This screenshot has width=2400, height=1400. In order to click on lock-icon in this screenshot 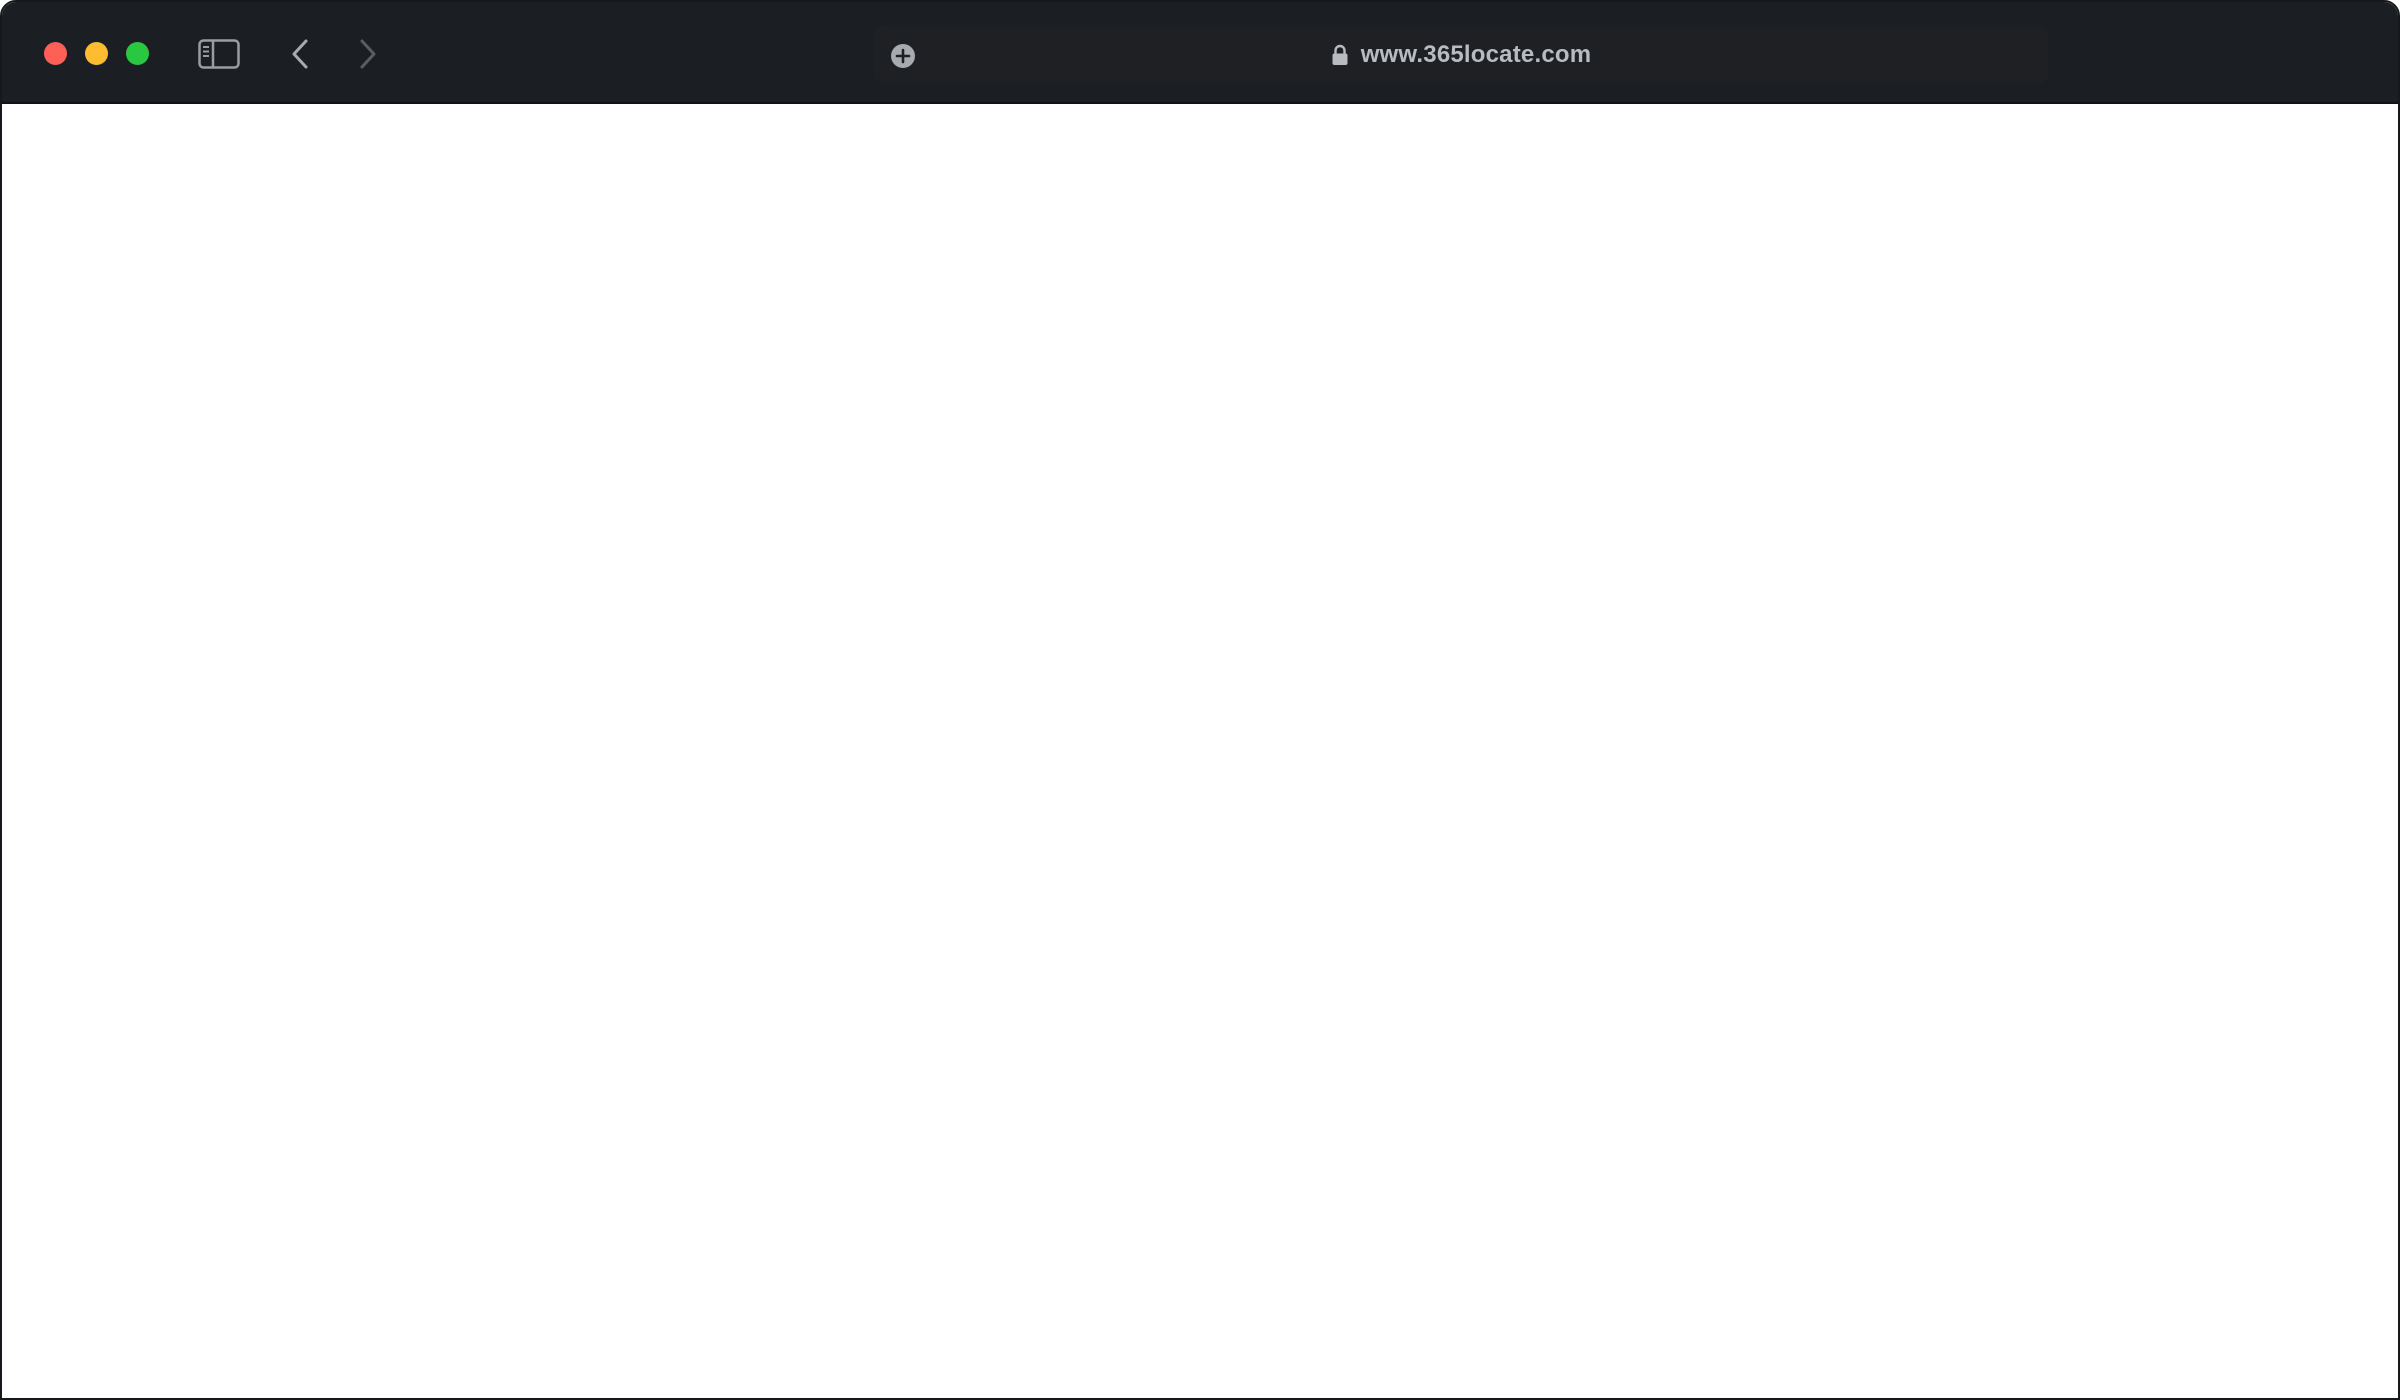, I will do `click(1340, 54)`.